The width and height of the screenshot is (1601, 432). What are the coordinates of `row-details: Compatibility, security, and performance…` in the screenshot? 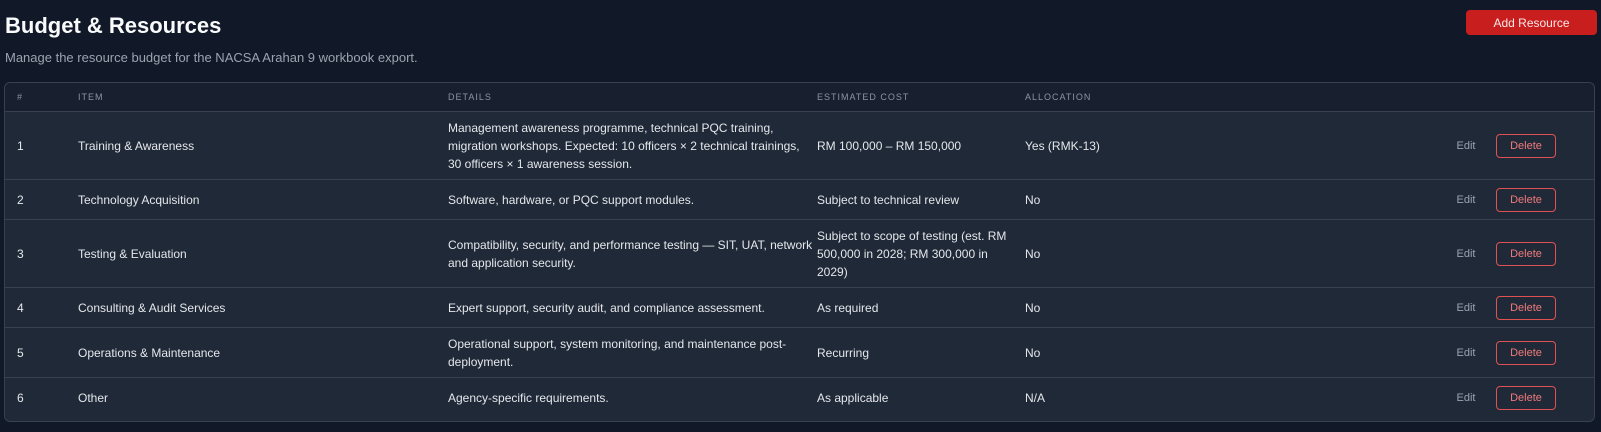 It's located at (630, 253).